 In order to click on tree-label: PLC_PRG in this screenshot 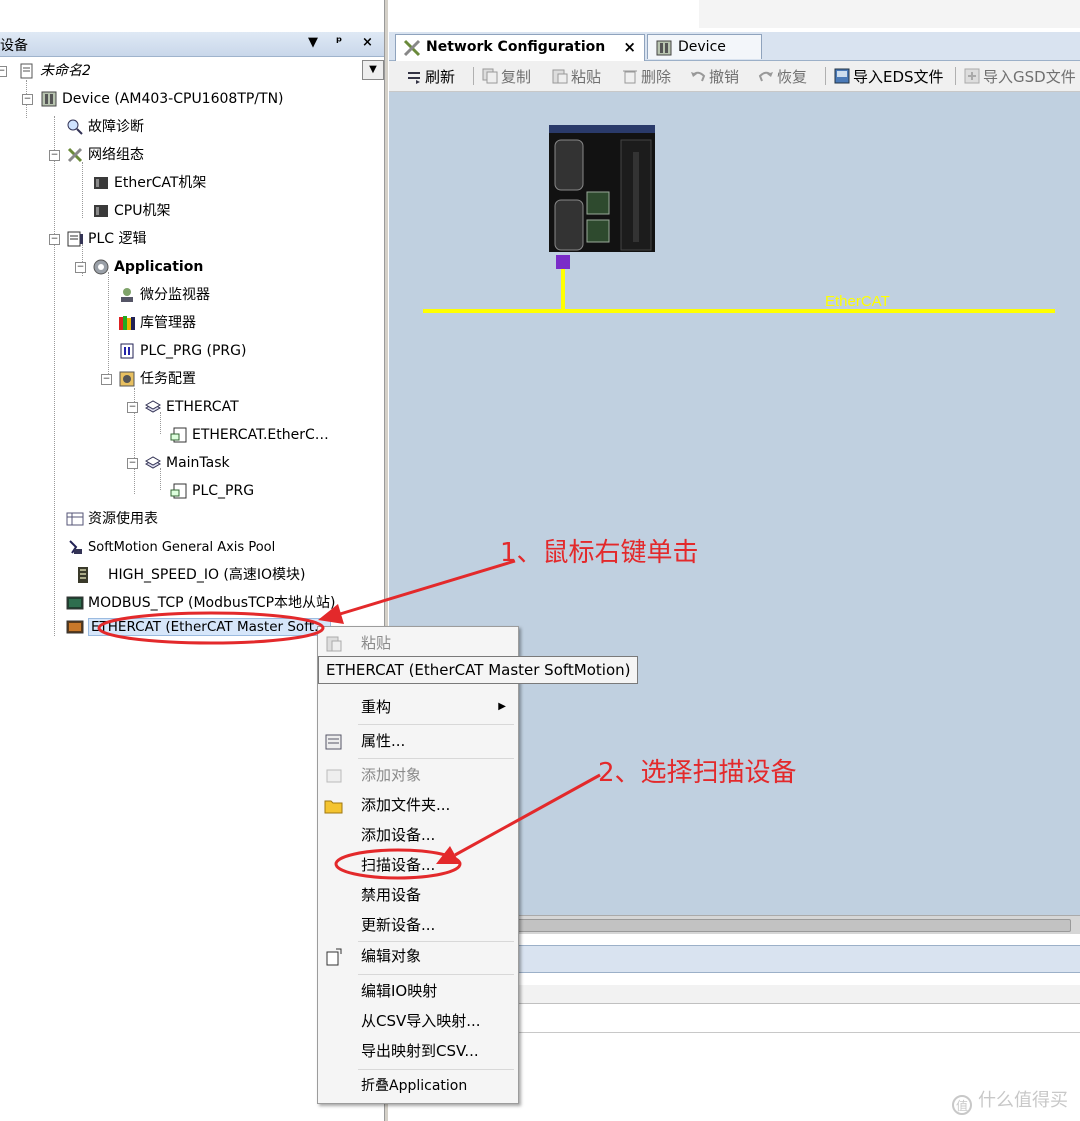, I will do `click(223, 491)`.